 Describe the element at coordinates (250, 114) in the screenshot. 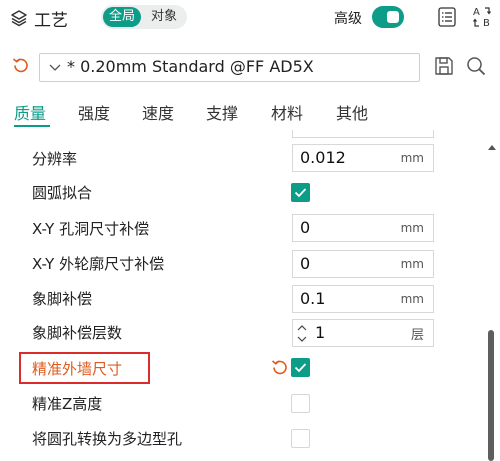

I see `settings-tabs: 质量 强度 速度 支撑 材料 其他` at that location.